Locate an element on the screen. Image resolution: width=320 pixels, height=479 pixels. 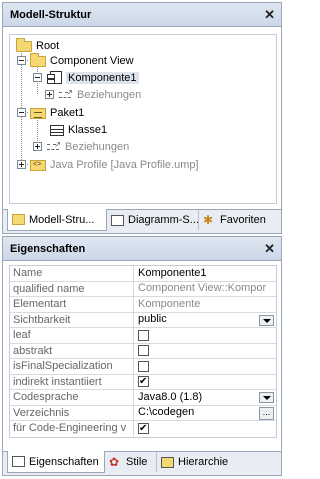
tree-node-label: Component View is located at coordinates (92, 60).